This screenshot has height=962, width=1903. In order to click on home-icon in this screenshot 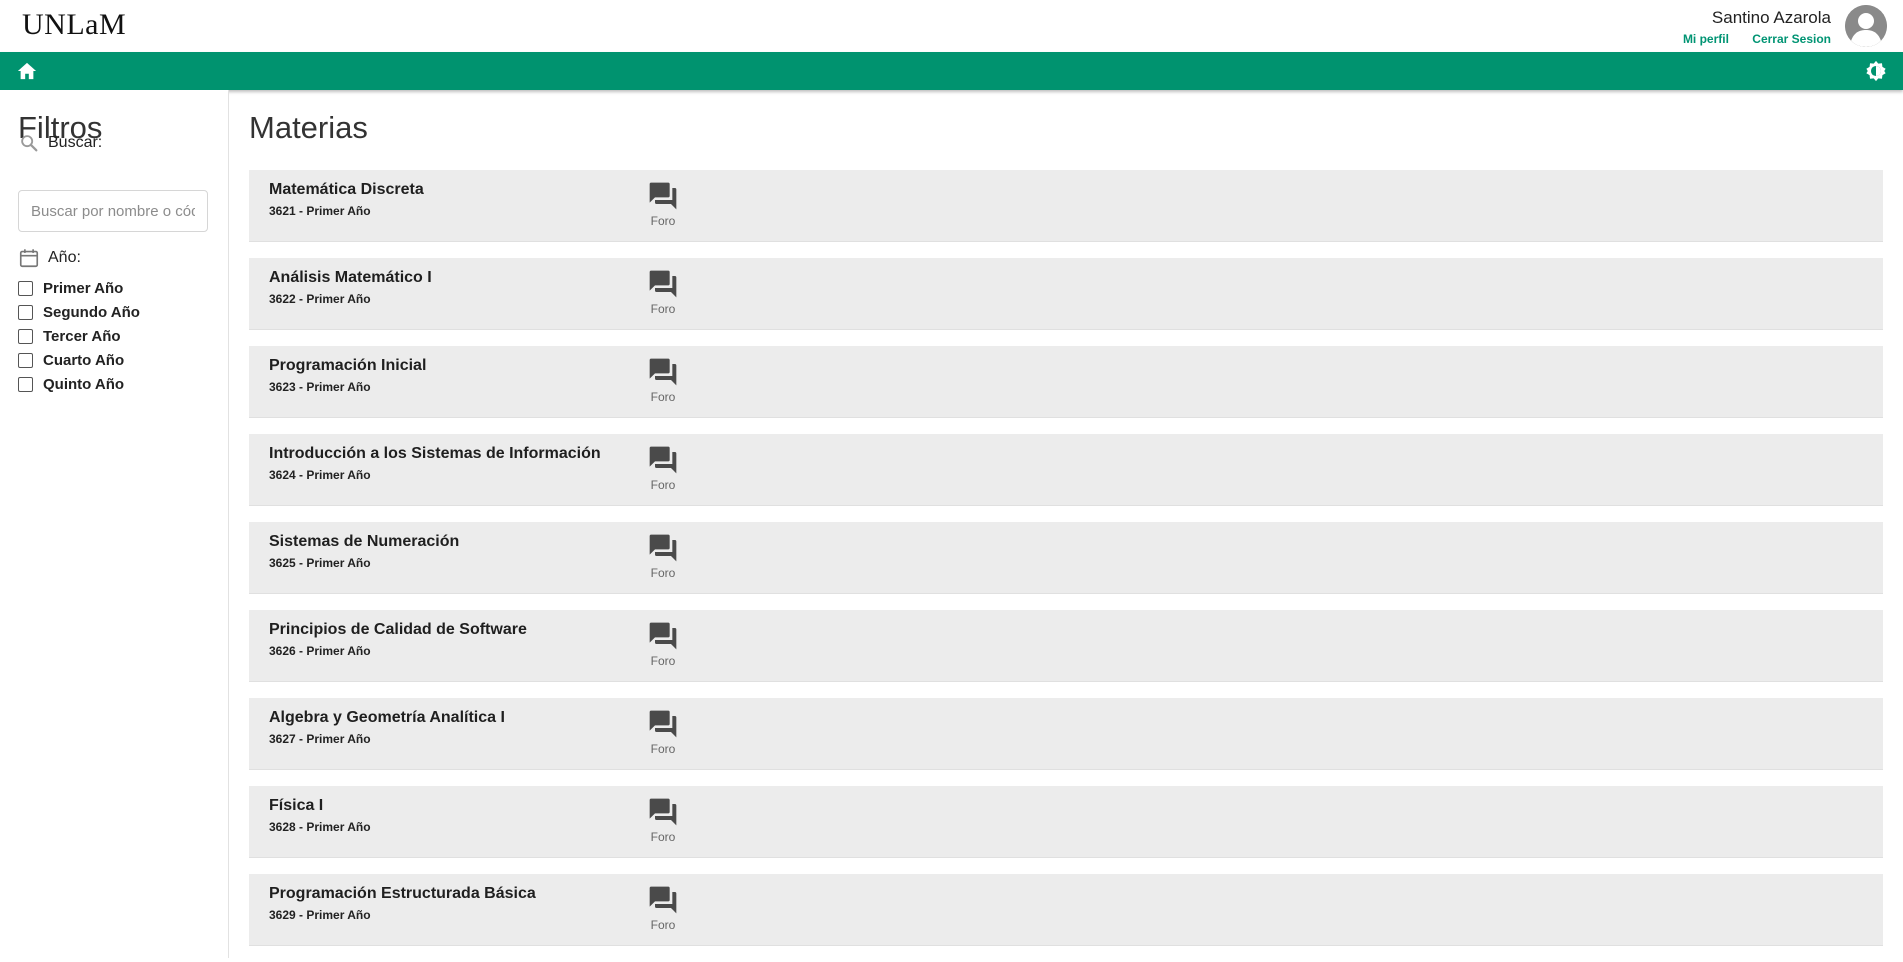, I will do `click(27, 71)`.